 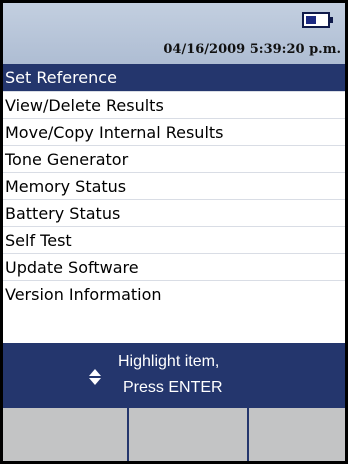 I want to click on battery-icon, so click(x=316, y=20).